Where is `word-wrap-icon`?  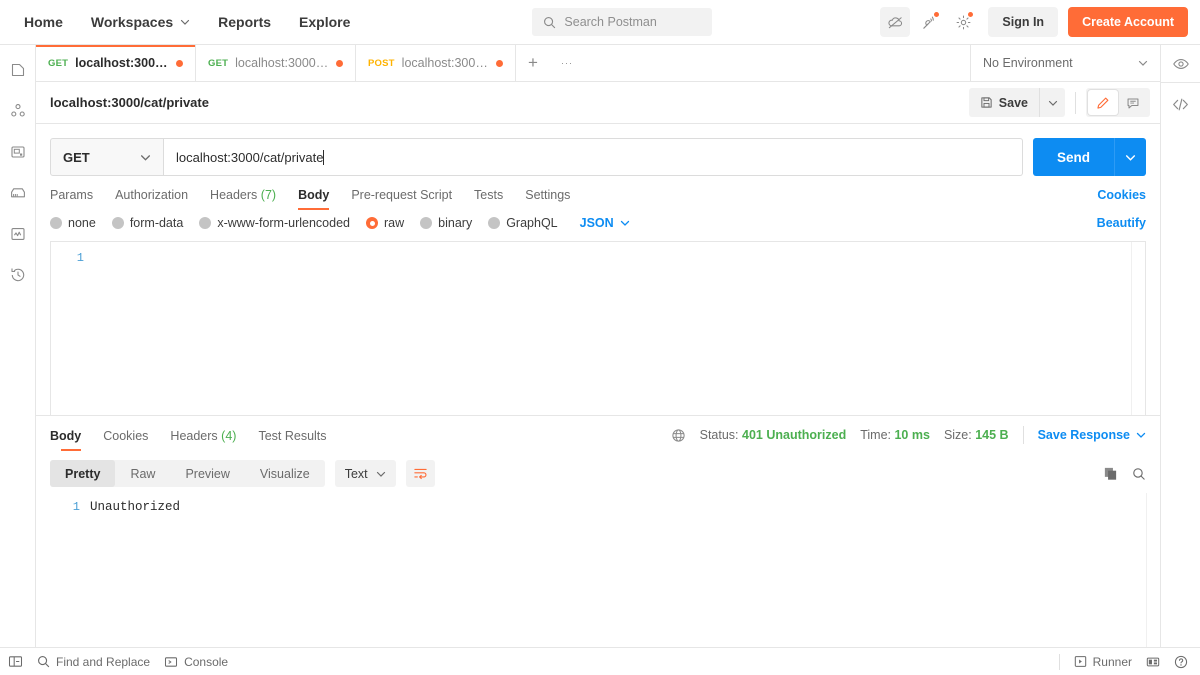
word-wrap-icon is located at coordinates (420, 473).